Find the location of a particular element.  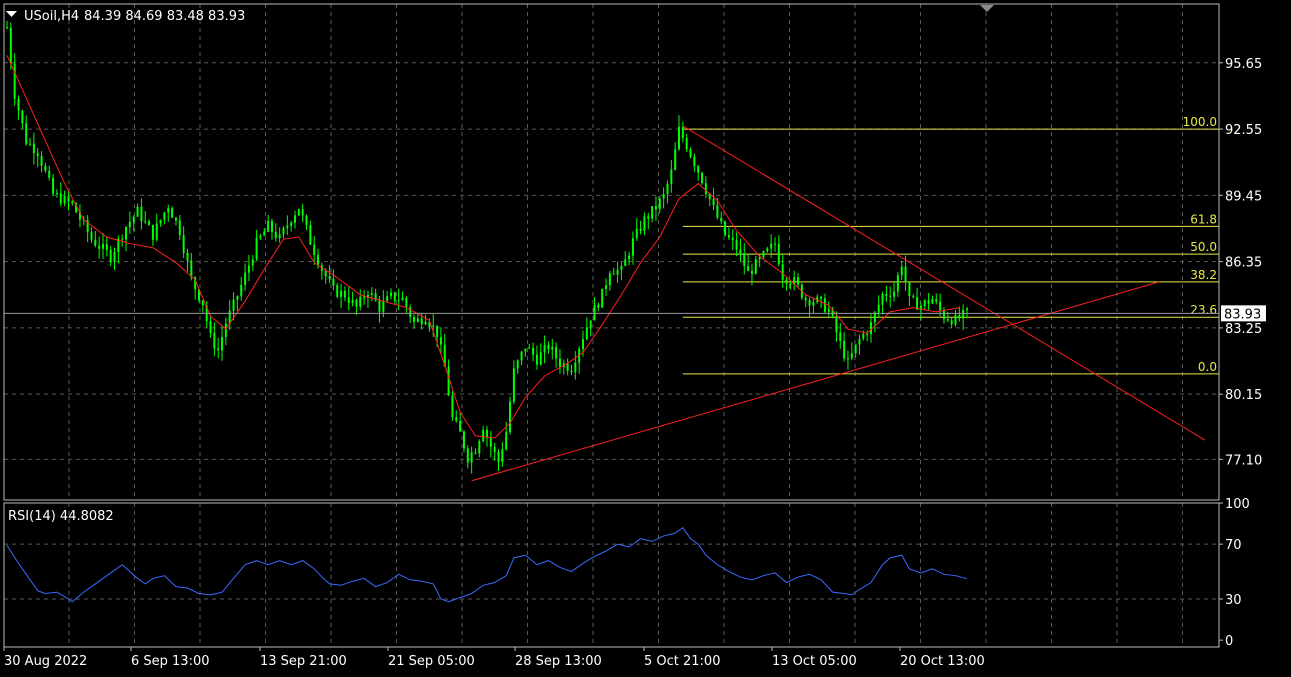

fib-level-label: 23.6 is located at coordinates (1203, 310).